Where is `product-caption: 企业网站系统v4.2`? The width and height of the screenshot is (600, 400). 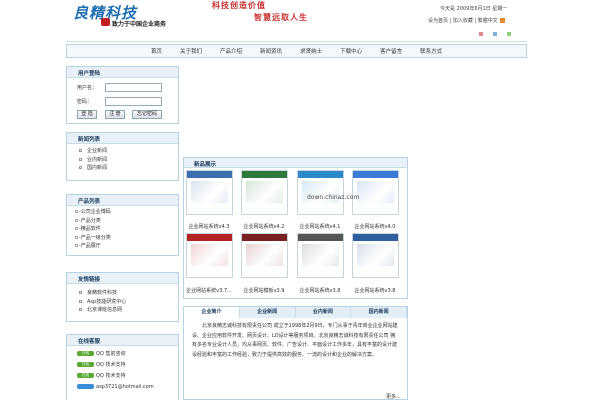
product-caption: 企业网站系统v4.2 is located at coordinates (264, 226).